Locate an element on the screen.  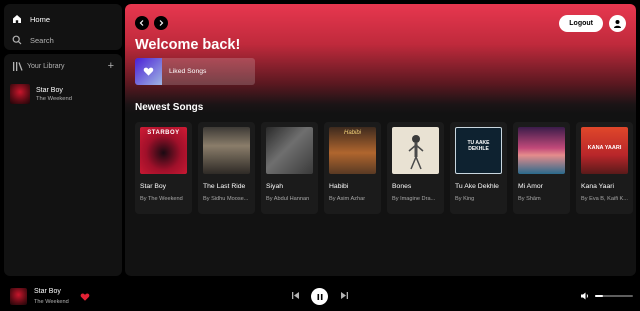
user-button is located at coordinates (617, 23).